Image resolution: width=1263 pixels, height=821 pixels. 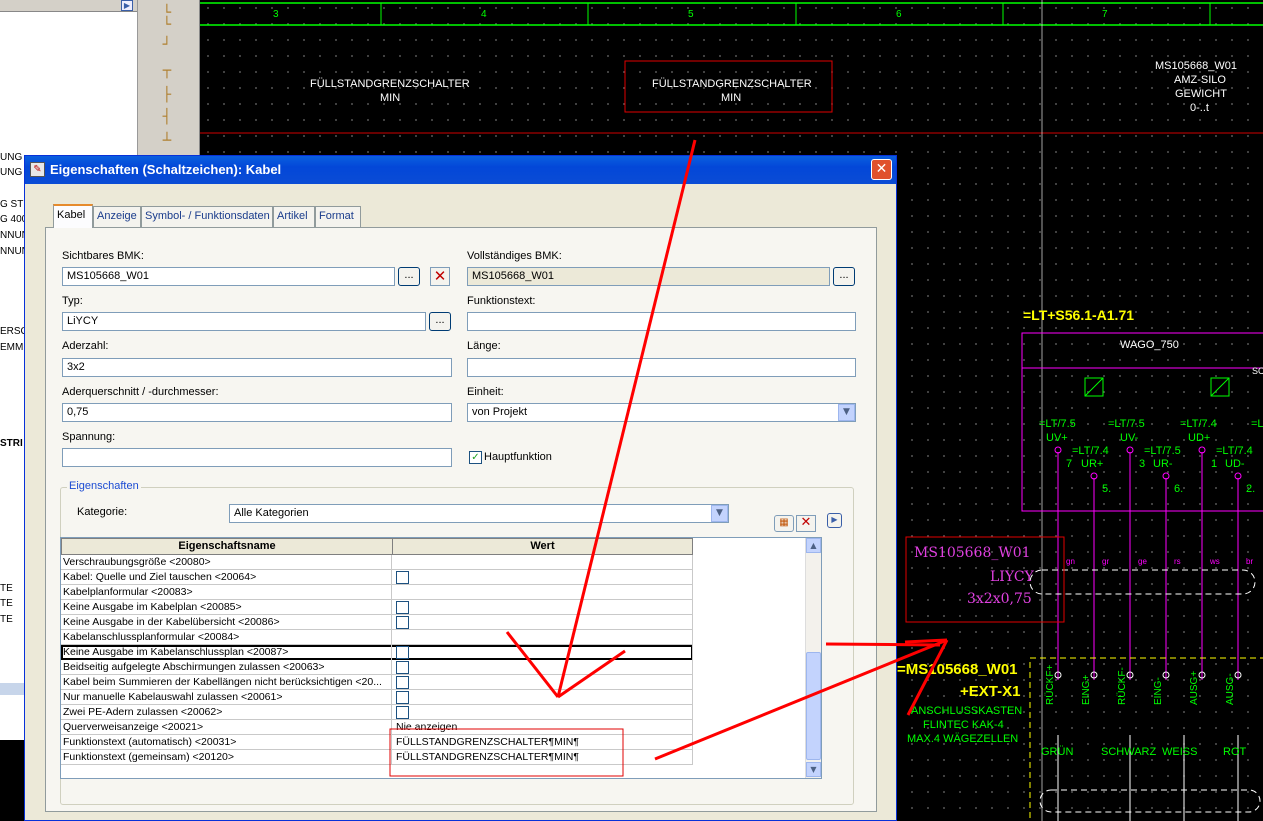 What do you see at coordinates (542, 546) in the screenshot?
I see `grid-header-value: Wert` at bounding box center [542, 546].